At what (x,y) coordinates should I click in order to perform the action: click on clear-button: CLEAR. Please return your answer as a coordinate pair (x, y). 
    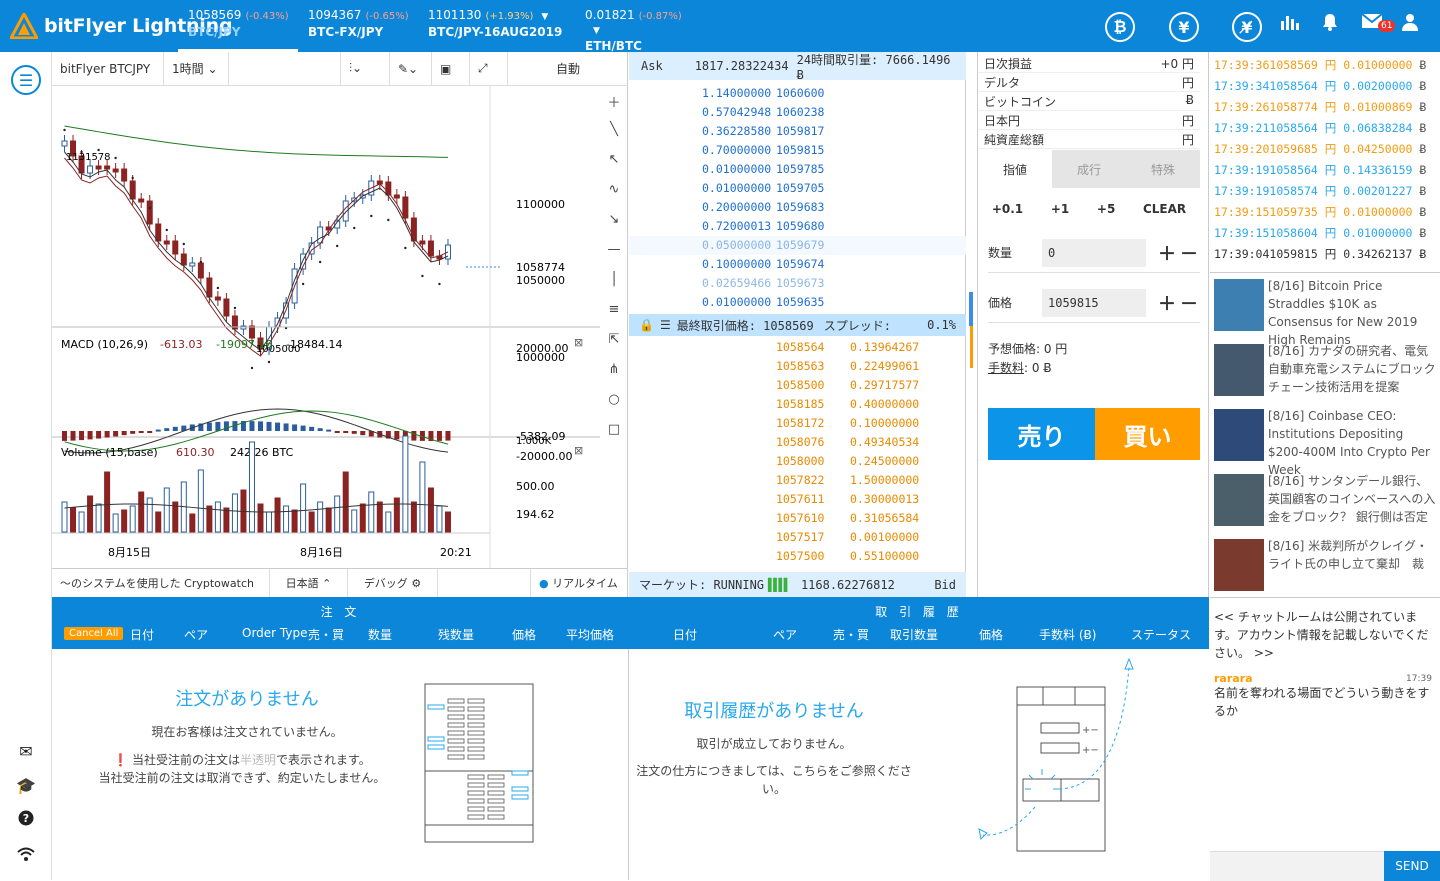
    Looking at the image, I should click on (1164, 209).